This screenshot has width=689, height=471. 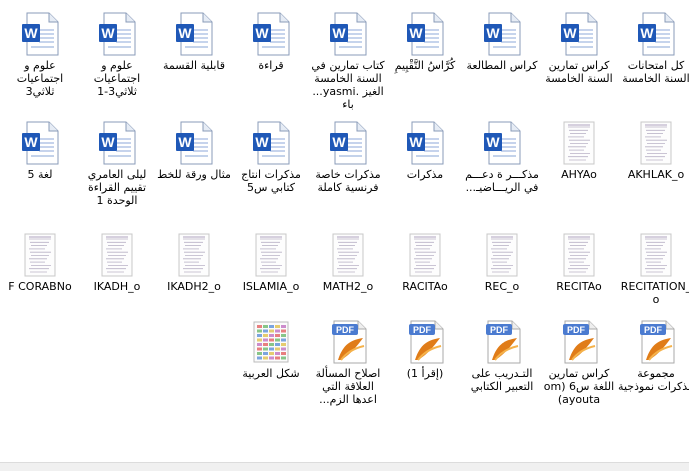 I want to click on file-item: PDF مجموعة مذكرات نموذجية, so click(x=653, y=368).